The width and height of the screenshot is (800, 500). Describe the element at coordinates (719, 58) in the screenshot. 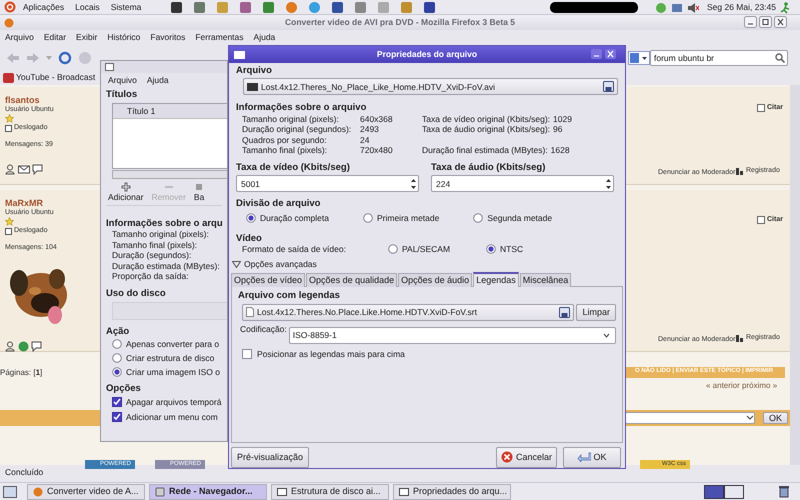

I see `search-field: forum ubuntu br` at that location.